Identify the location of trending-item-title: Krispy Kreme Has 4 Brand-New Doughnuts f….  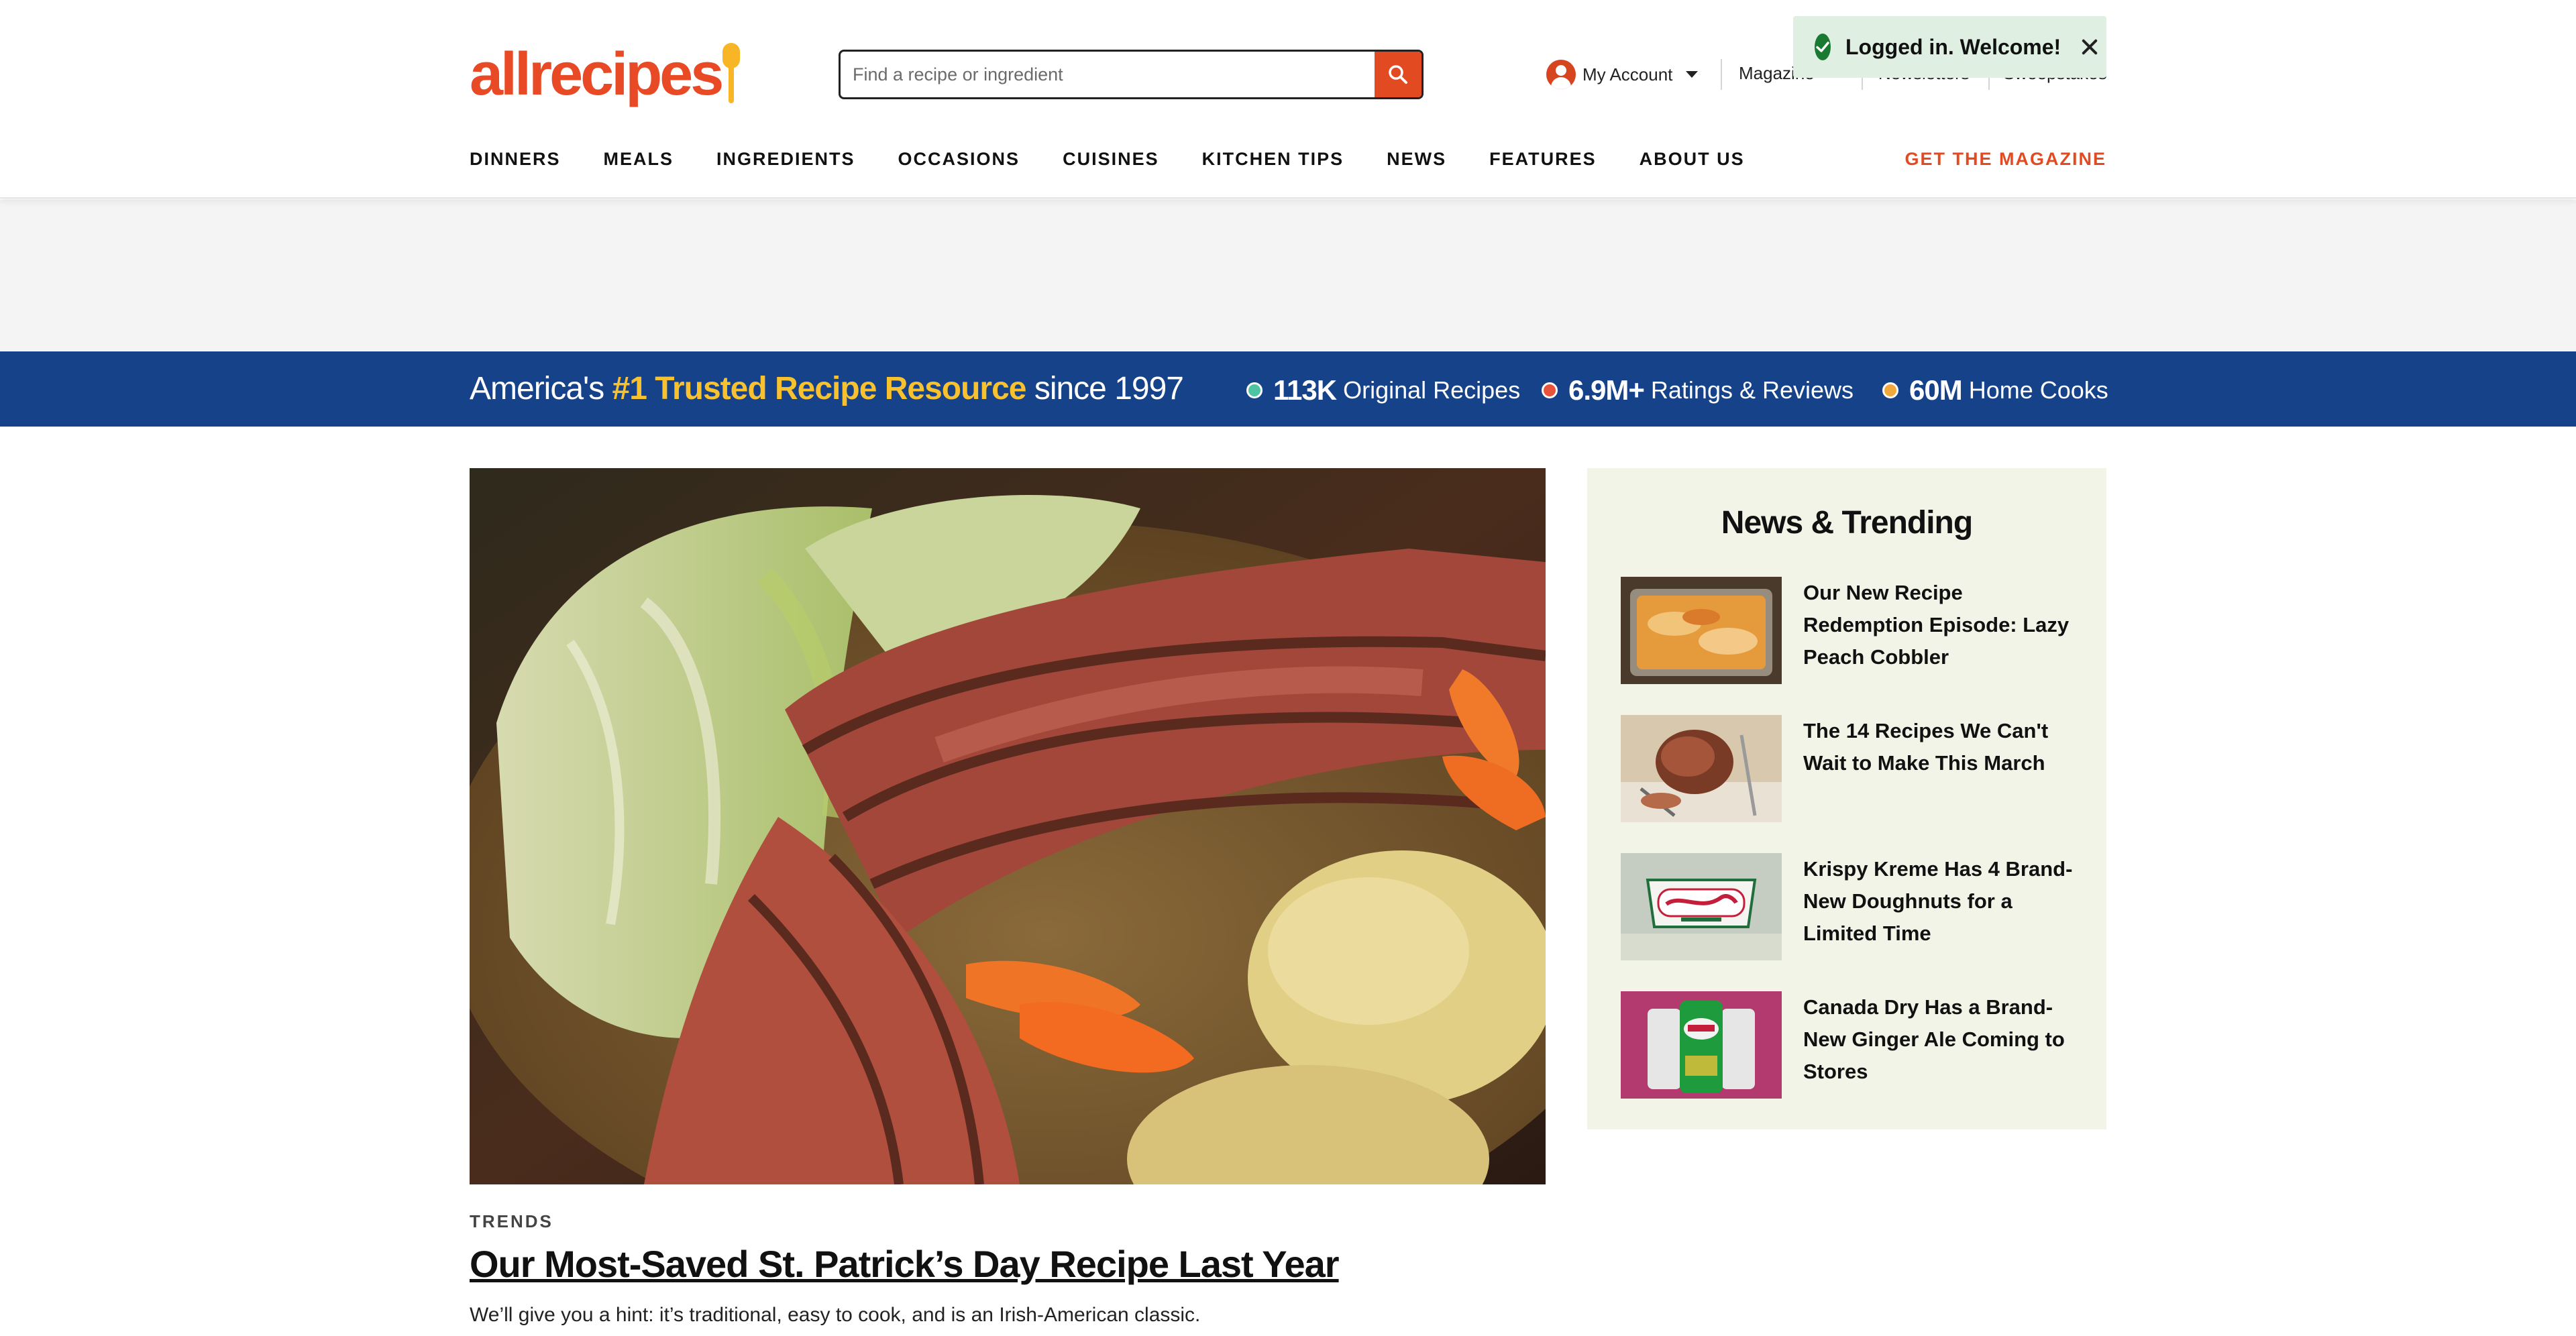
(1938, 901).